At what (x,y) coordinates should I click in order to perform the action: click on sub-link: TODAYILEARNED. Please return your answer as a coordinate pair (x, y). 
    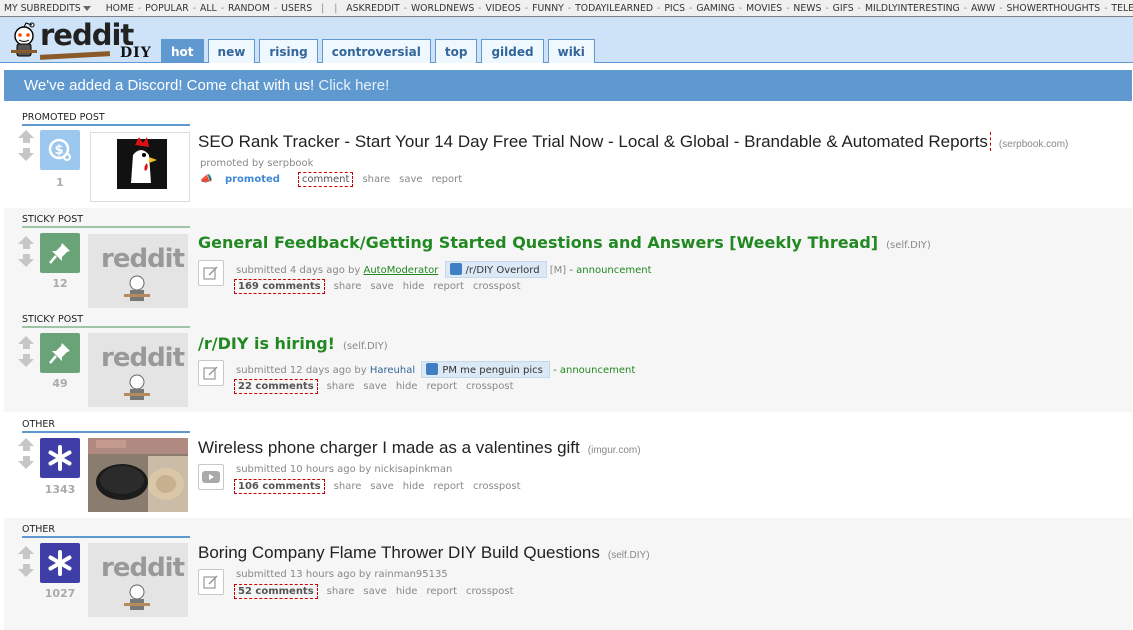
    Looking at the image, I should click on (614, 8).